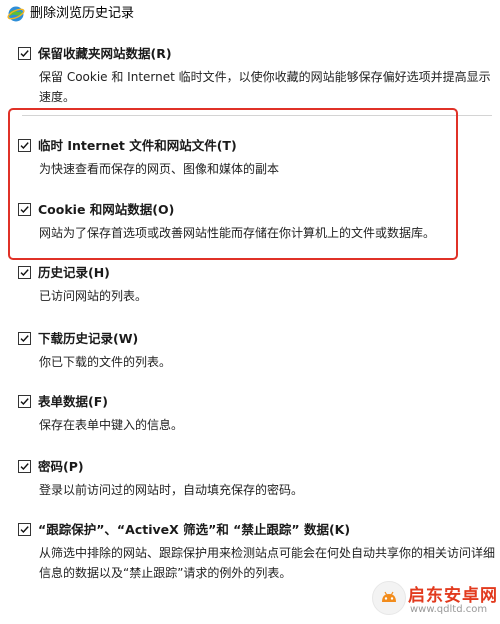  I want to click on checkbox-temp-internet-files, so click(24, 145).